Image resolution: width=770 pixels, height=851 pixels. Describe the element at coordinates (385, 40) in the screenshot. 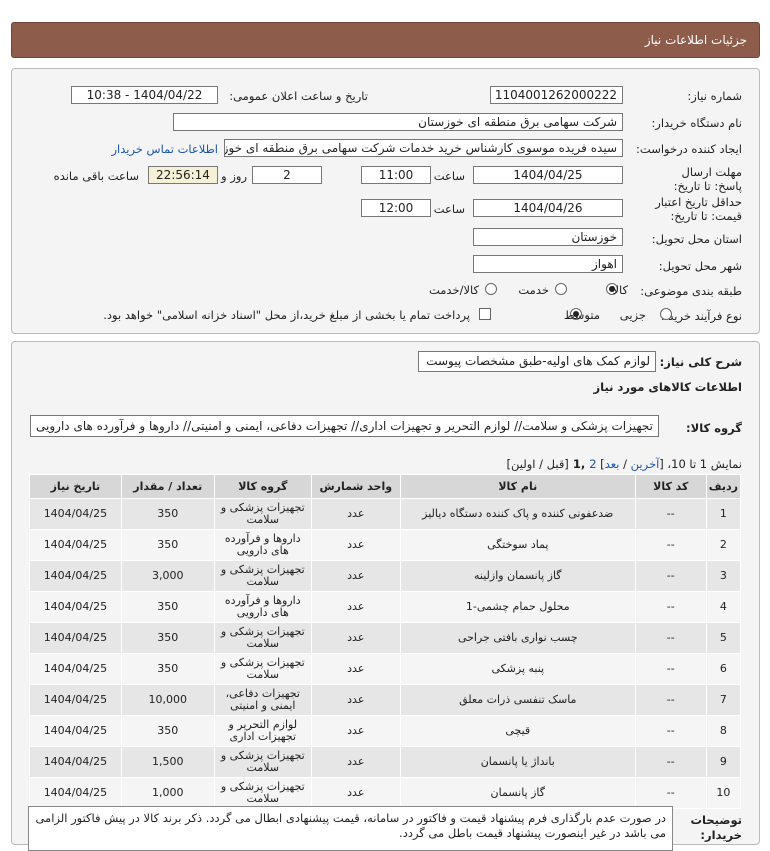

I see `page-header: جزئیات اطلاعات نیاز` at that location.